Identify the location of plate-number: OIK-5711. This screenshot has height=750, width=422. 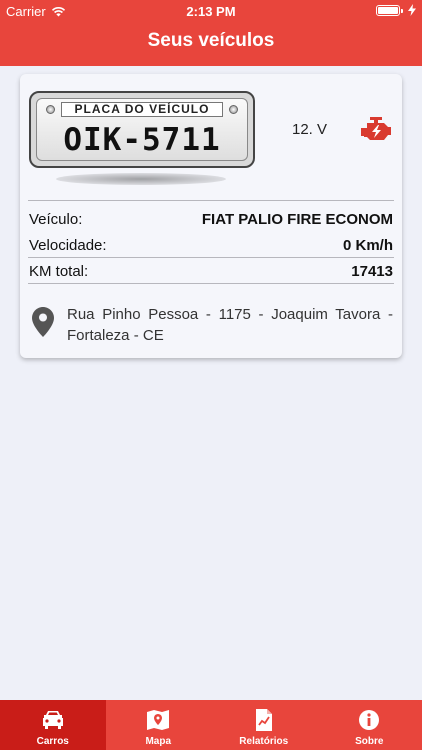
(142, 140).